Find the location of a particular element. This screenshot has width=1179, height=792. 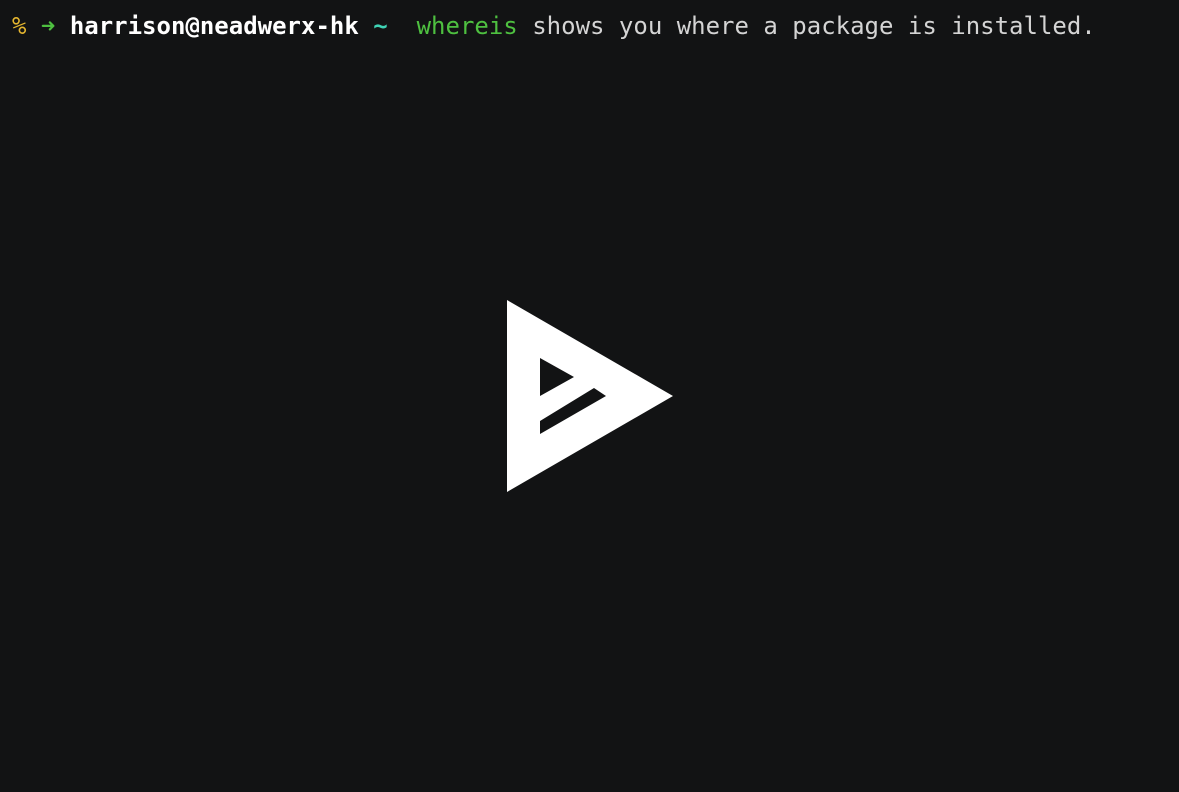

prompt-status-symbol: % is located at coordinates (19, 26).